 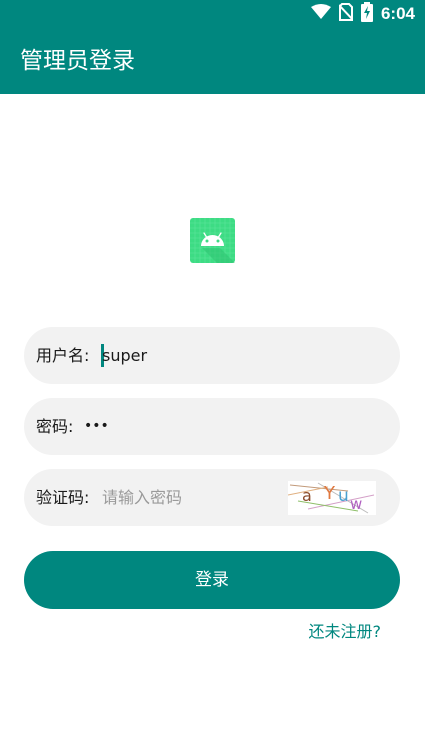 I want to click on captcha-char-1: a, so click(x=307, y=495).